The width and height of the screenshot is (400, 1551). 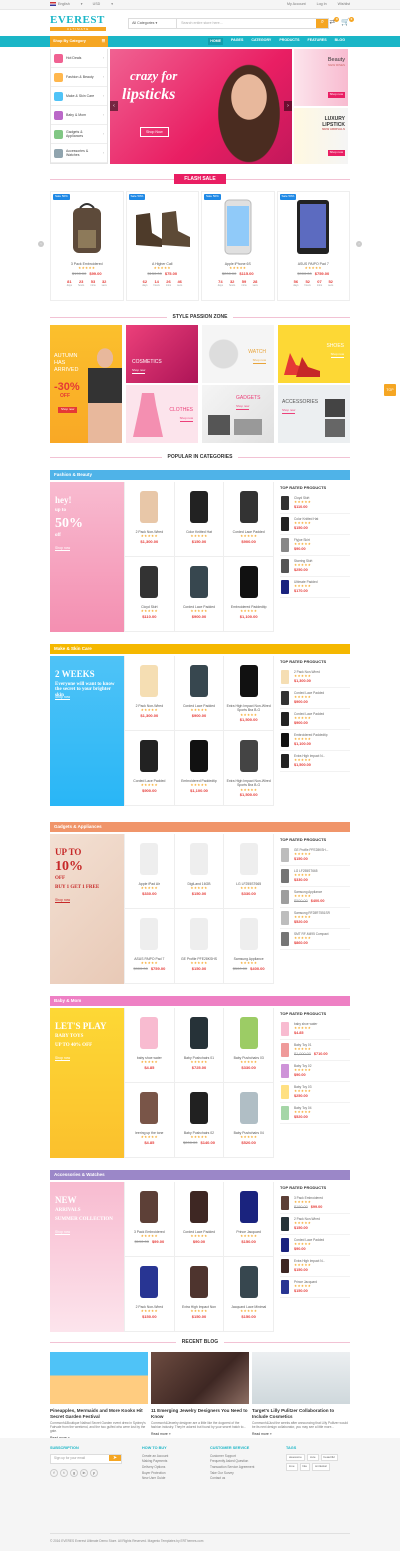 I want to click on tag: beautiful, so click(x=329, y=1457).